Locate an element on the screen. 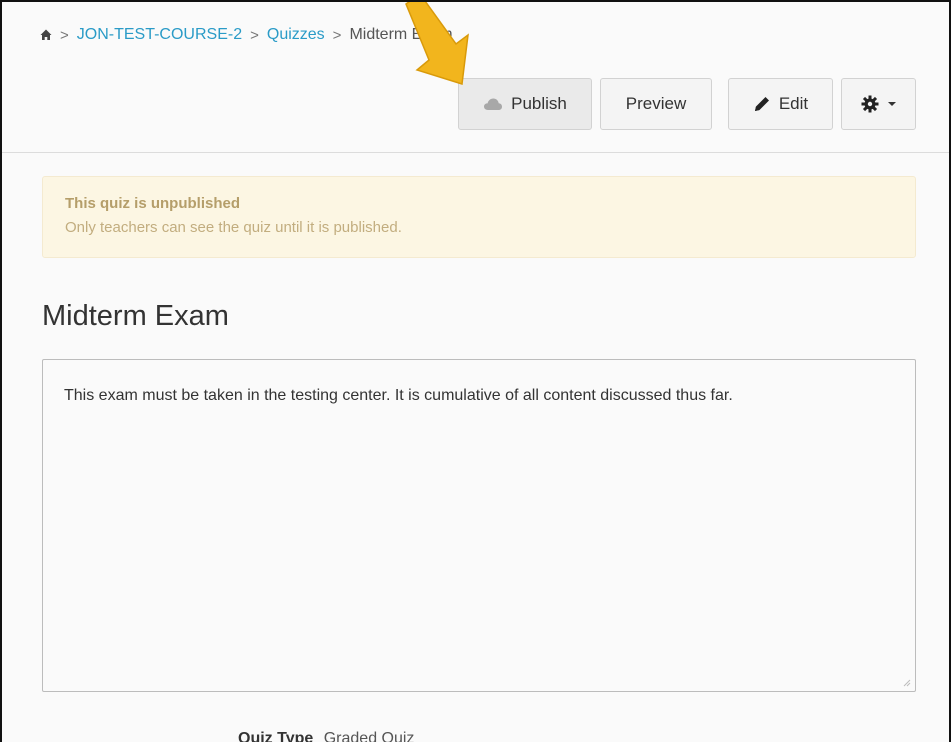 Image resolution: width=951 pixels, height=742 pixels. breadcrumb-quizzes-link: Quizzes is located at coordinates (296, 35).